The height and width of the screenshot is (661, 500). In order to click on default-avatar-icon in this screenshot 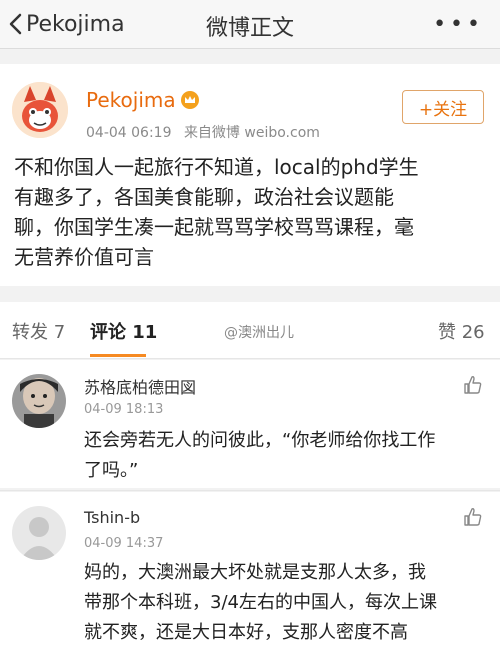, I will do `click(39, 533)`.